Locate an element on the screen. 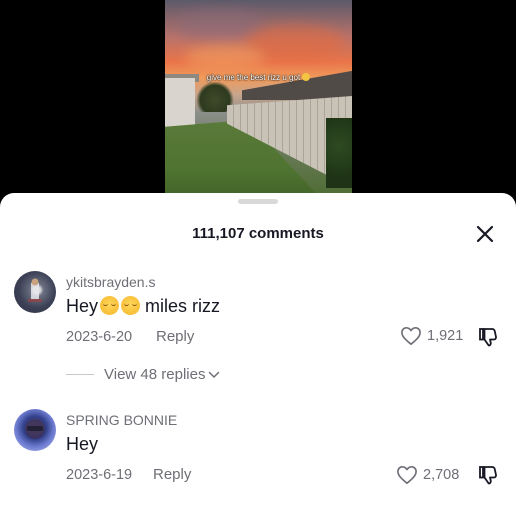  house-wall-left is located at coordinates (180, 104).